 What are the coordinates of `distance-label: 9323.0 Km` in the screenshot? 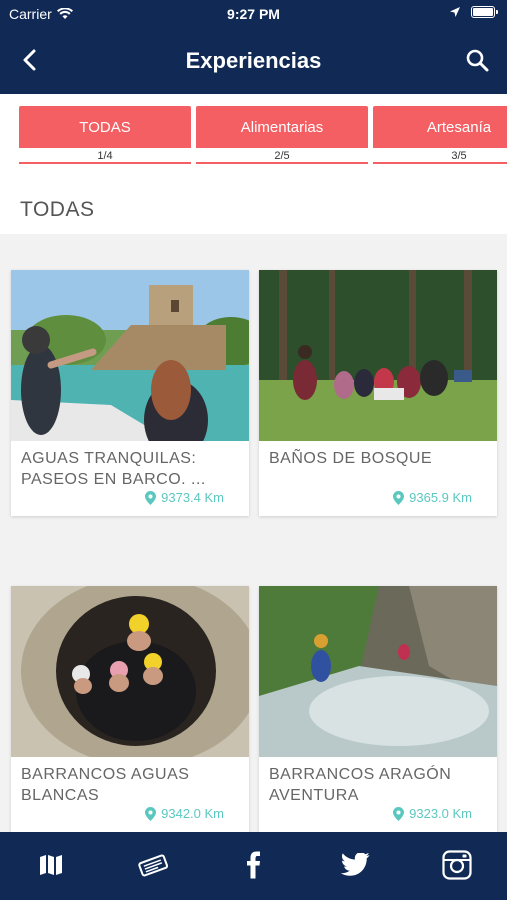 It's located at (432, 813).